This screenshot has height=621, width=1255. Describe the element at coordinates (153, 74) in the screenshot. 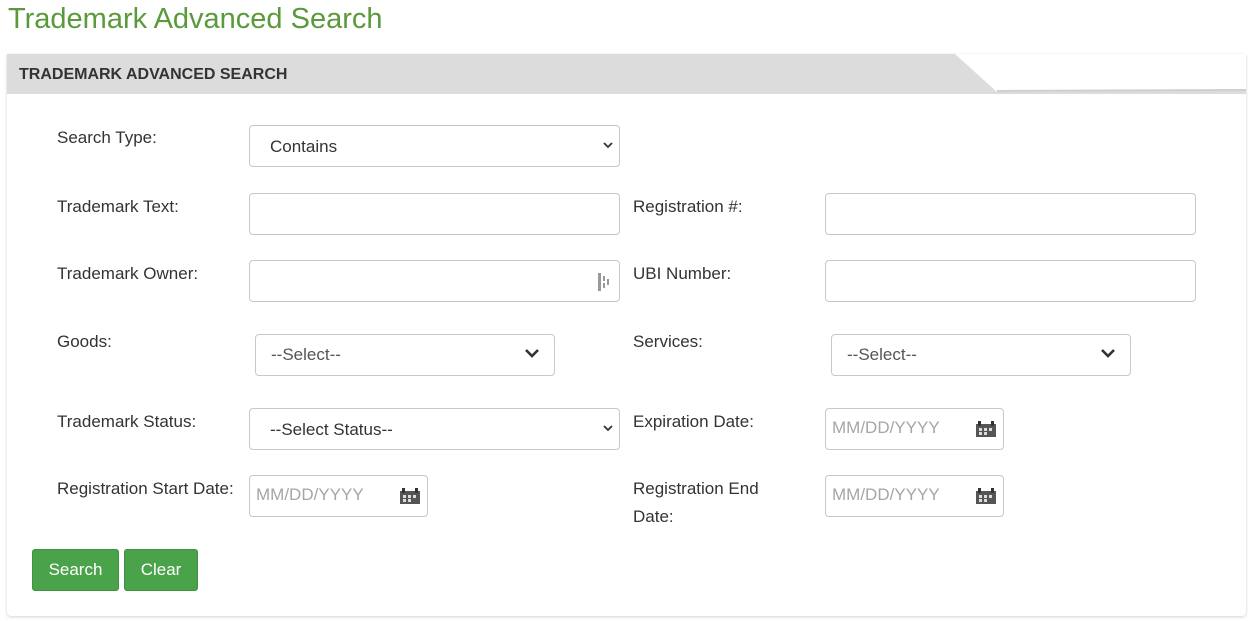

I see `panel-header-title: TRADEMARK ADVANCED SEARCH` at that location.